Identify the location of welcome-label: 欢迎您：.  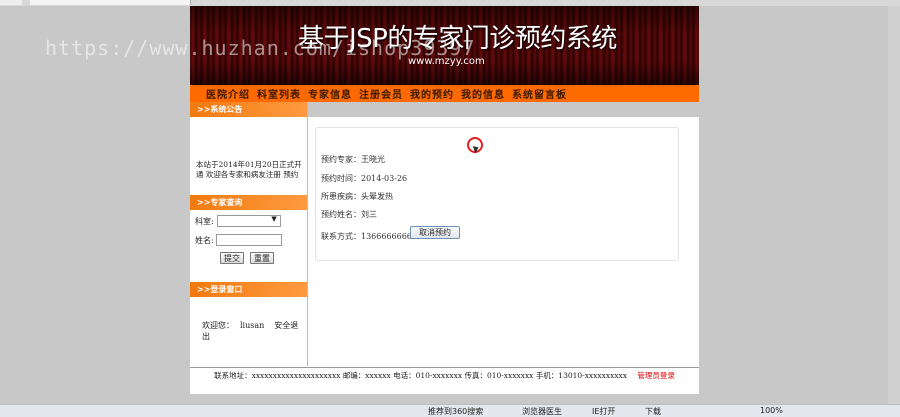
(218, 325).